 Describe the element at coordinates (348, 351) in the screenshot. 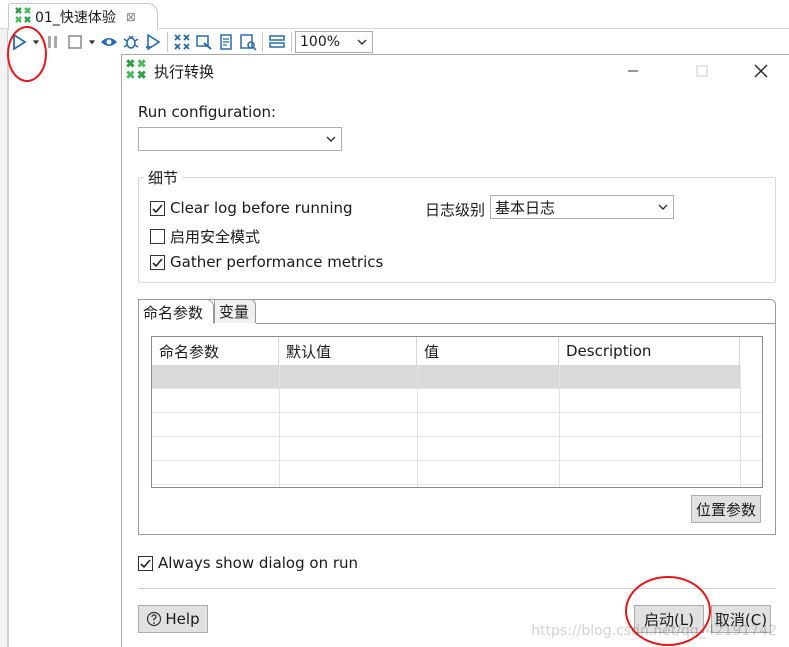

I see `column-header: 默认值` at that location.